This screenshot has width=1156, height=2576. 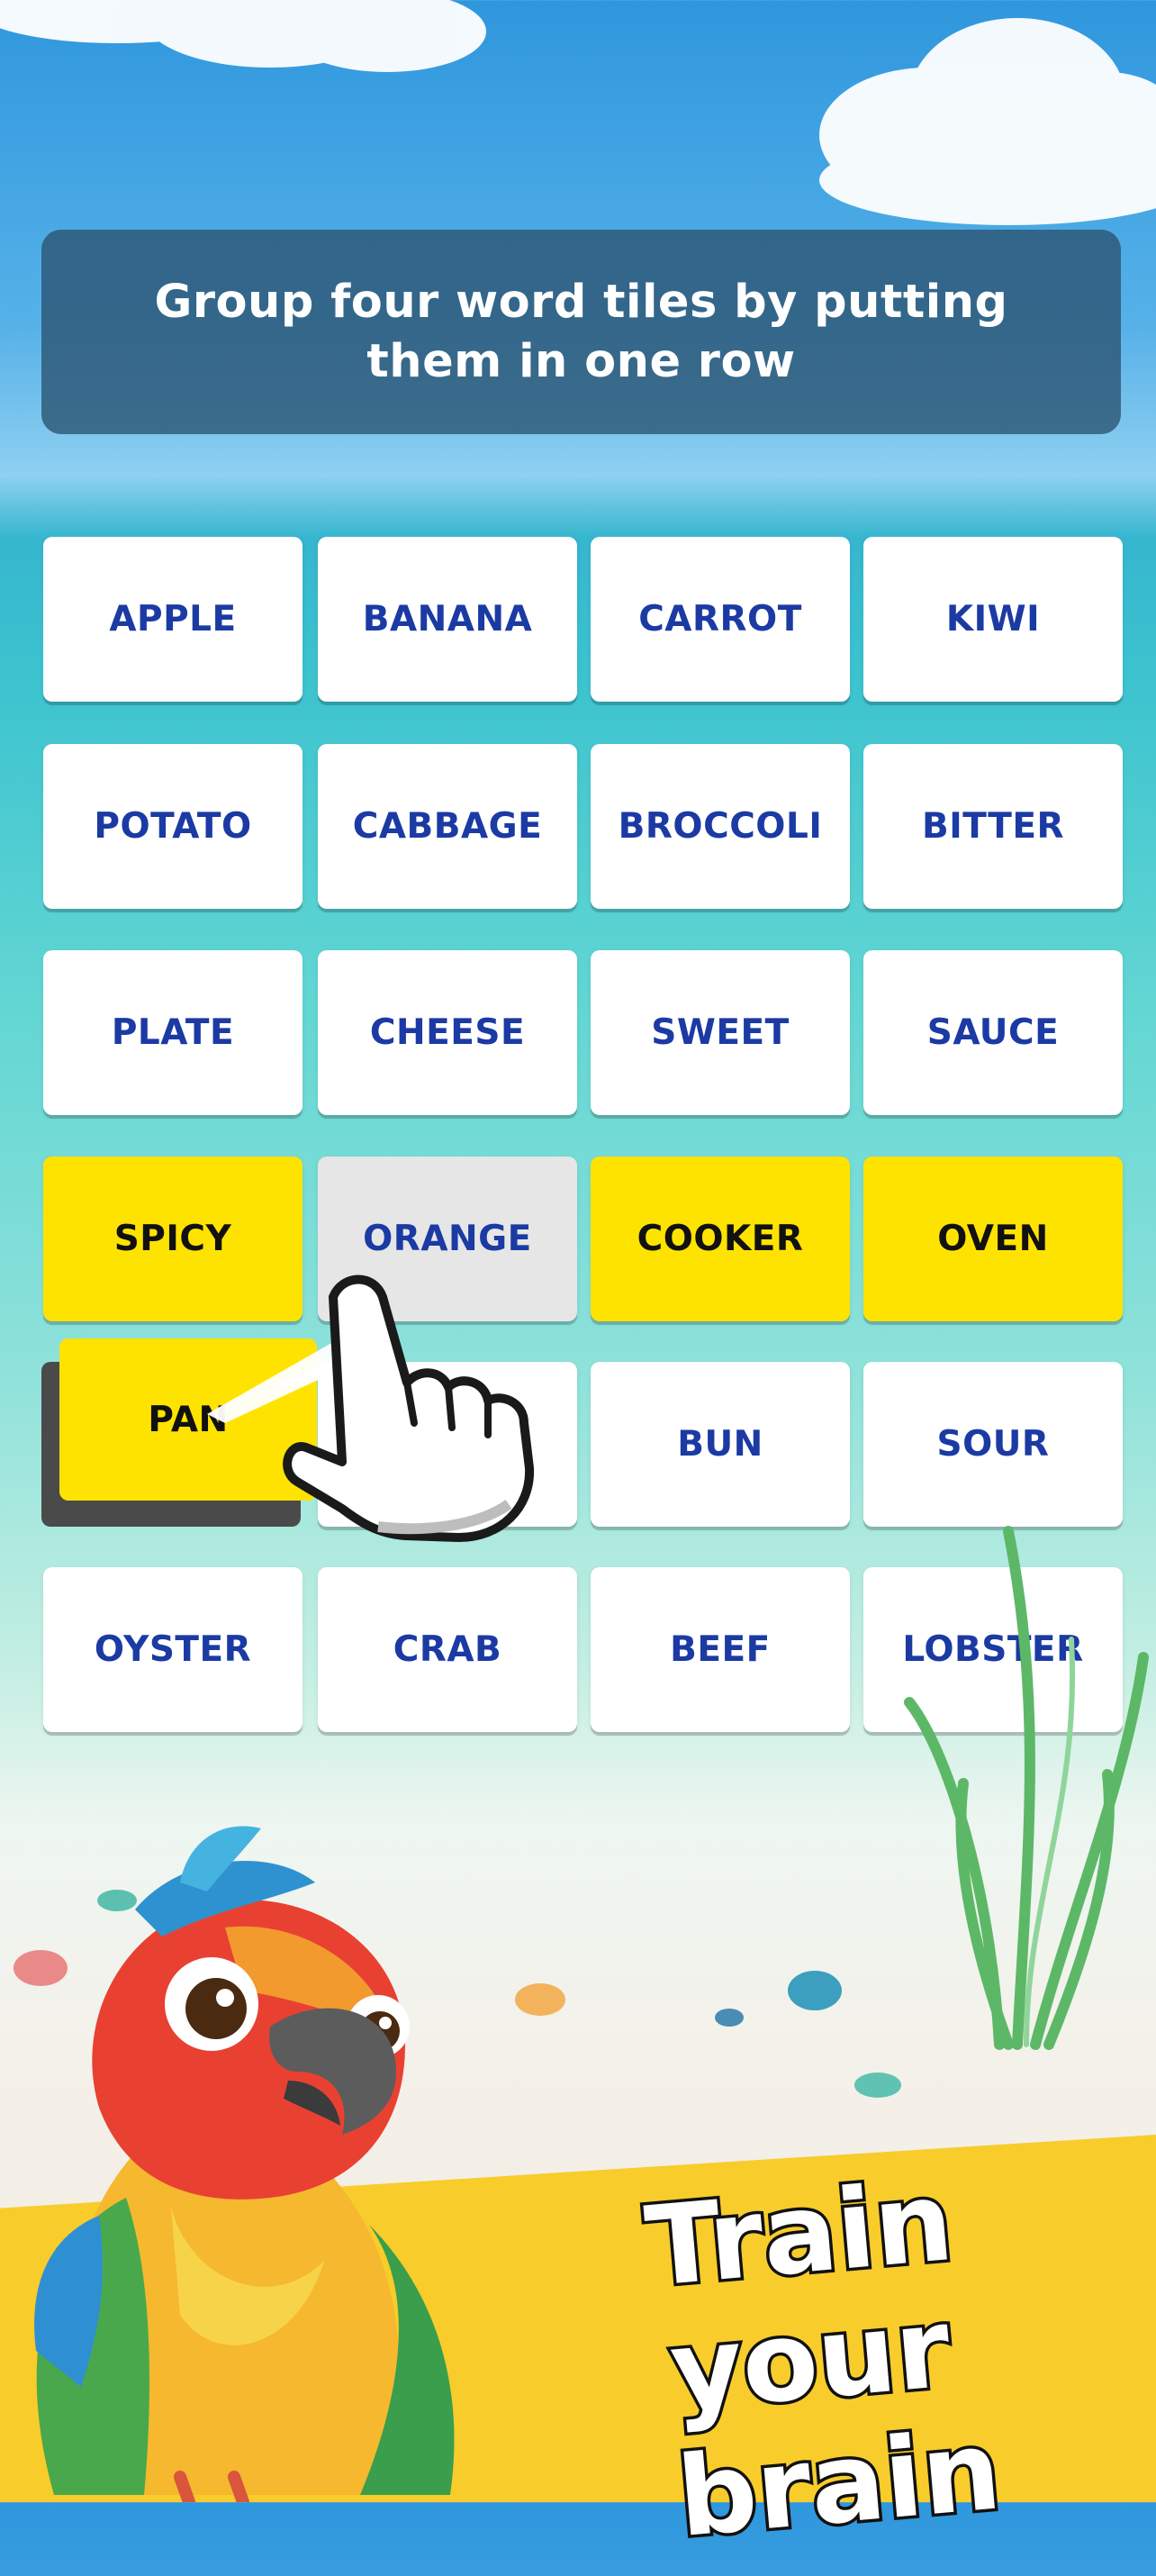 I want to click on word-tile: BUN, so click(x=720, y=1444).